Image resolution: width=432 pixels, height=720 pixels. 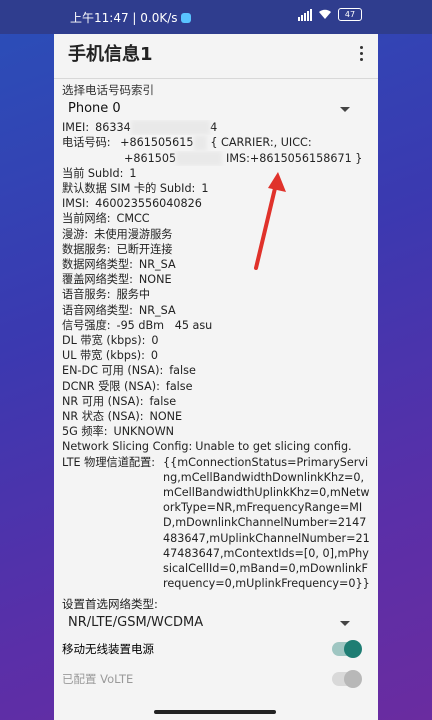 What do you see at coordinates (170, 128) in the screenshot?
I see `redacted-block: xxxxxxxxxxxx` at bounding box center [170, 128].